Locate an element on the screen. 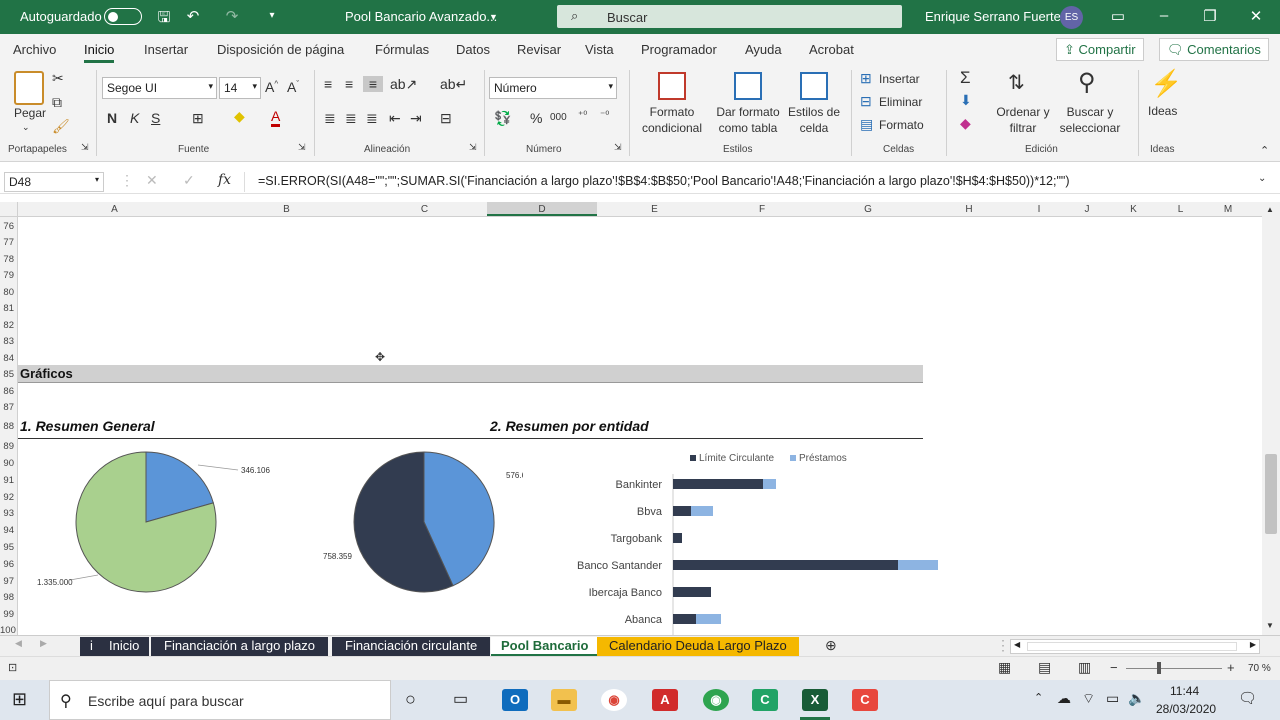  column-header-f: F is located at coordinates (762, 209).